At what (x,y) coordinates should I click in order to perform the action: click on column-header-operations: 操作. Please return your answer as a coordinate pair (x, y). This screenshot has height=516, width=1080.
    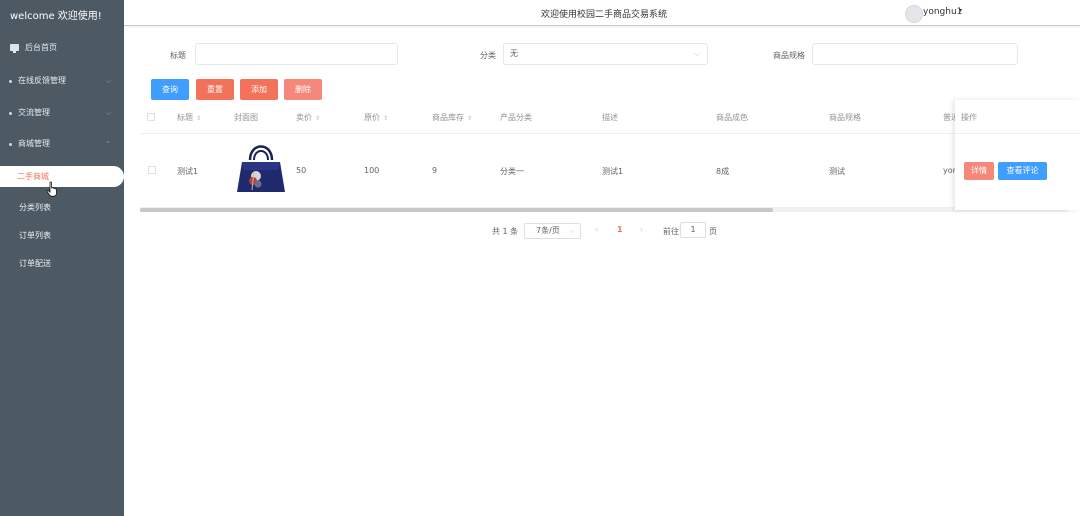
    Looking at the image, I should click on (969, 117).